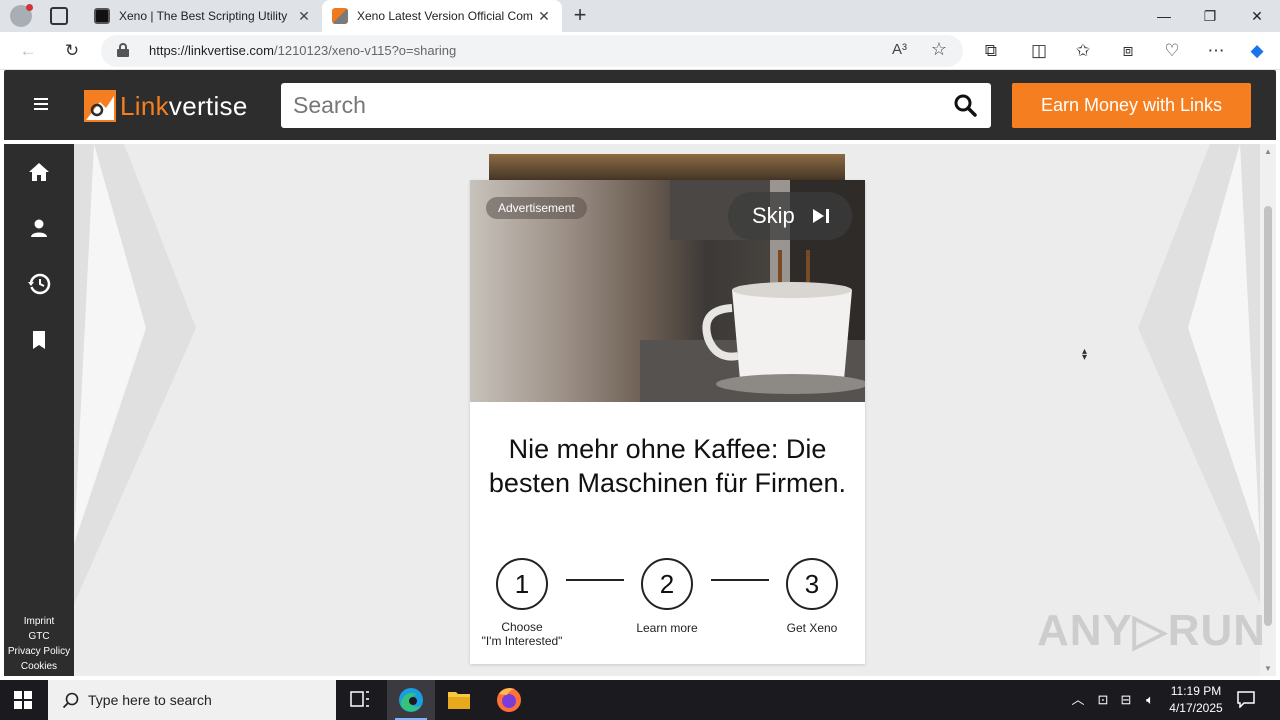  Describe the element at coordinates (1126, 700) in the screenshot. I see `network-icon: ⊟` at that location.